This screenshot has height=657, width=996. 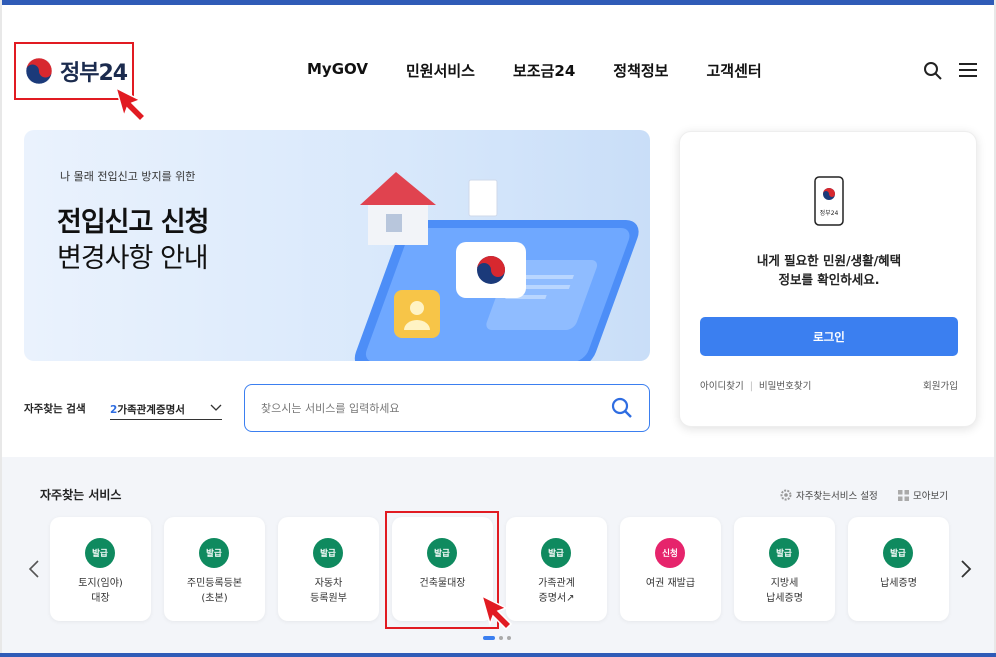 What do you see at coordinates (216, 407) in the screenshot?
I see `chevron-down-icon` at bounding box center [216, 407].